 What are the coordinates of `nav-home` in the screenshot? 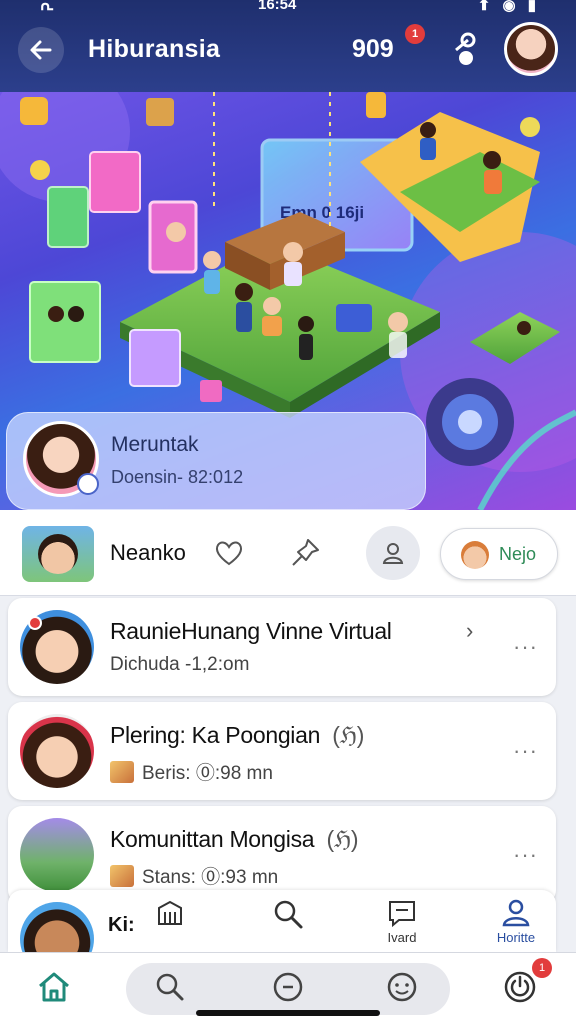 It's located at (54, 987).